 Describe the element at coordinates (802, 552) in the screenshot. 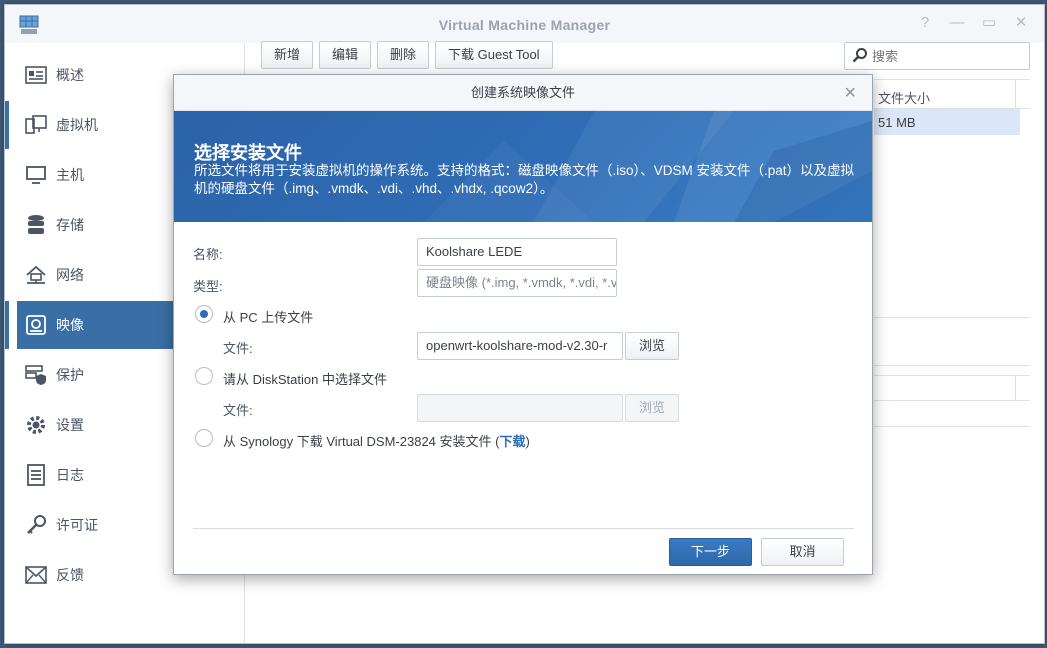

I see `cancel-button: 取消` at that location.